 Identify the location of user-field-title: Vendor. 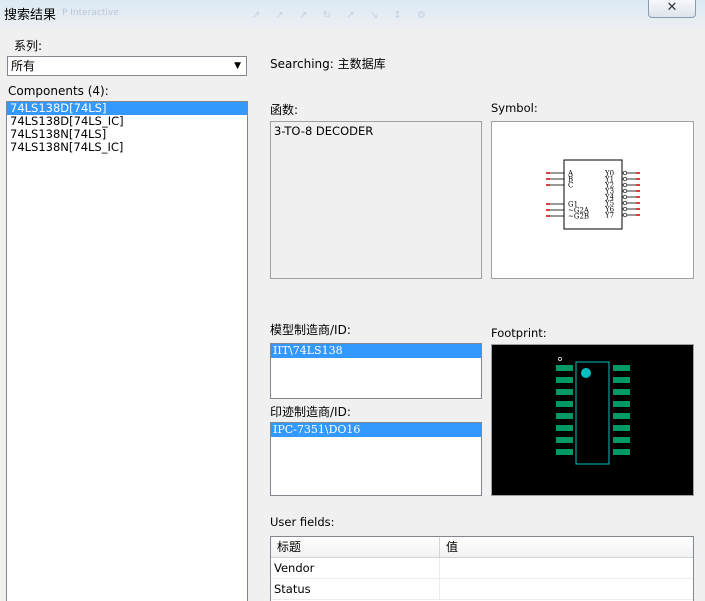
(355, 568).